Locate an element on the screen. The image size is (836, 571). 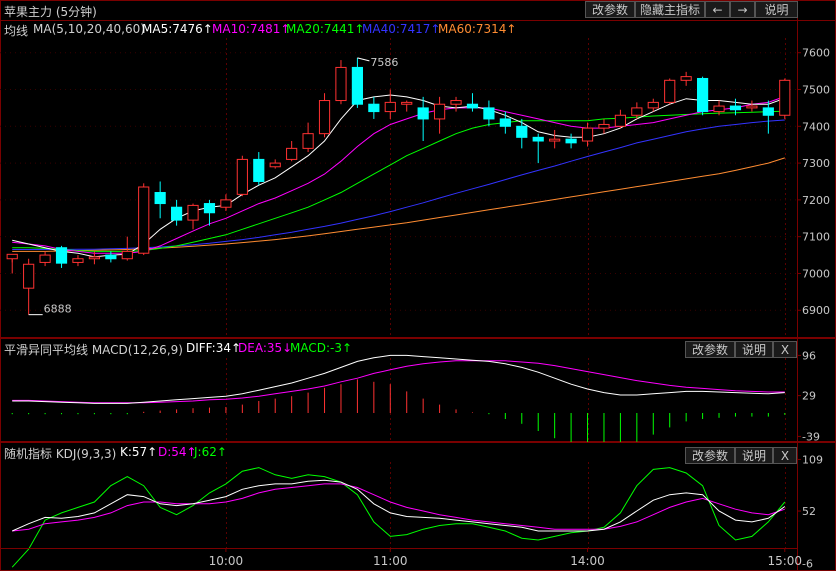
kdj-j-value: J:62↑ is located at coordinates (210, 452).